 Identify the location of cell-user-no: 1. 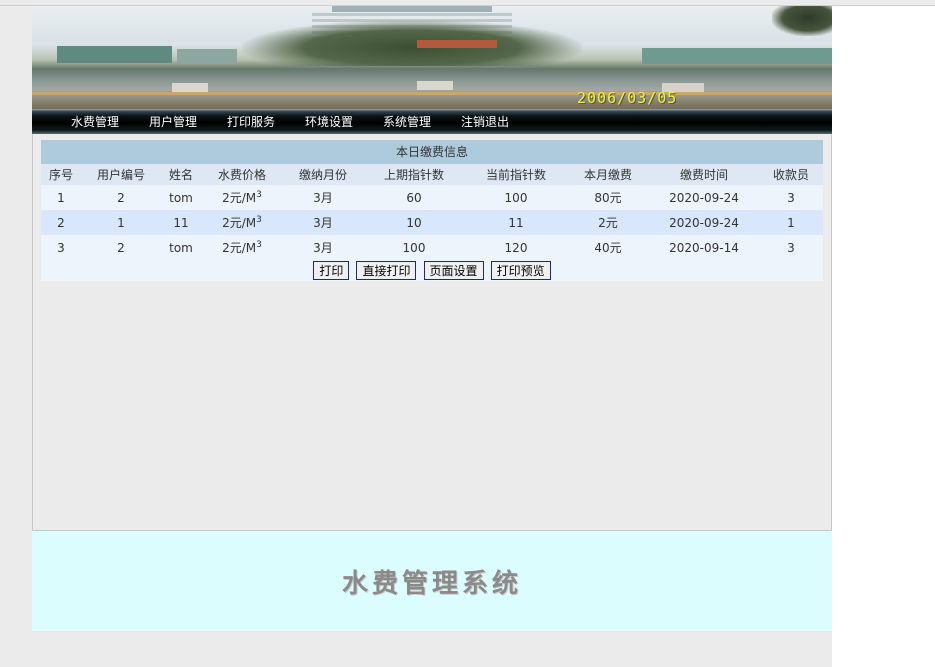
(121, 222).